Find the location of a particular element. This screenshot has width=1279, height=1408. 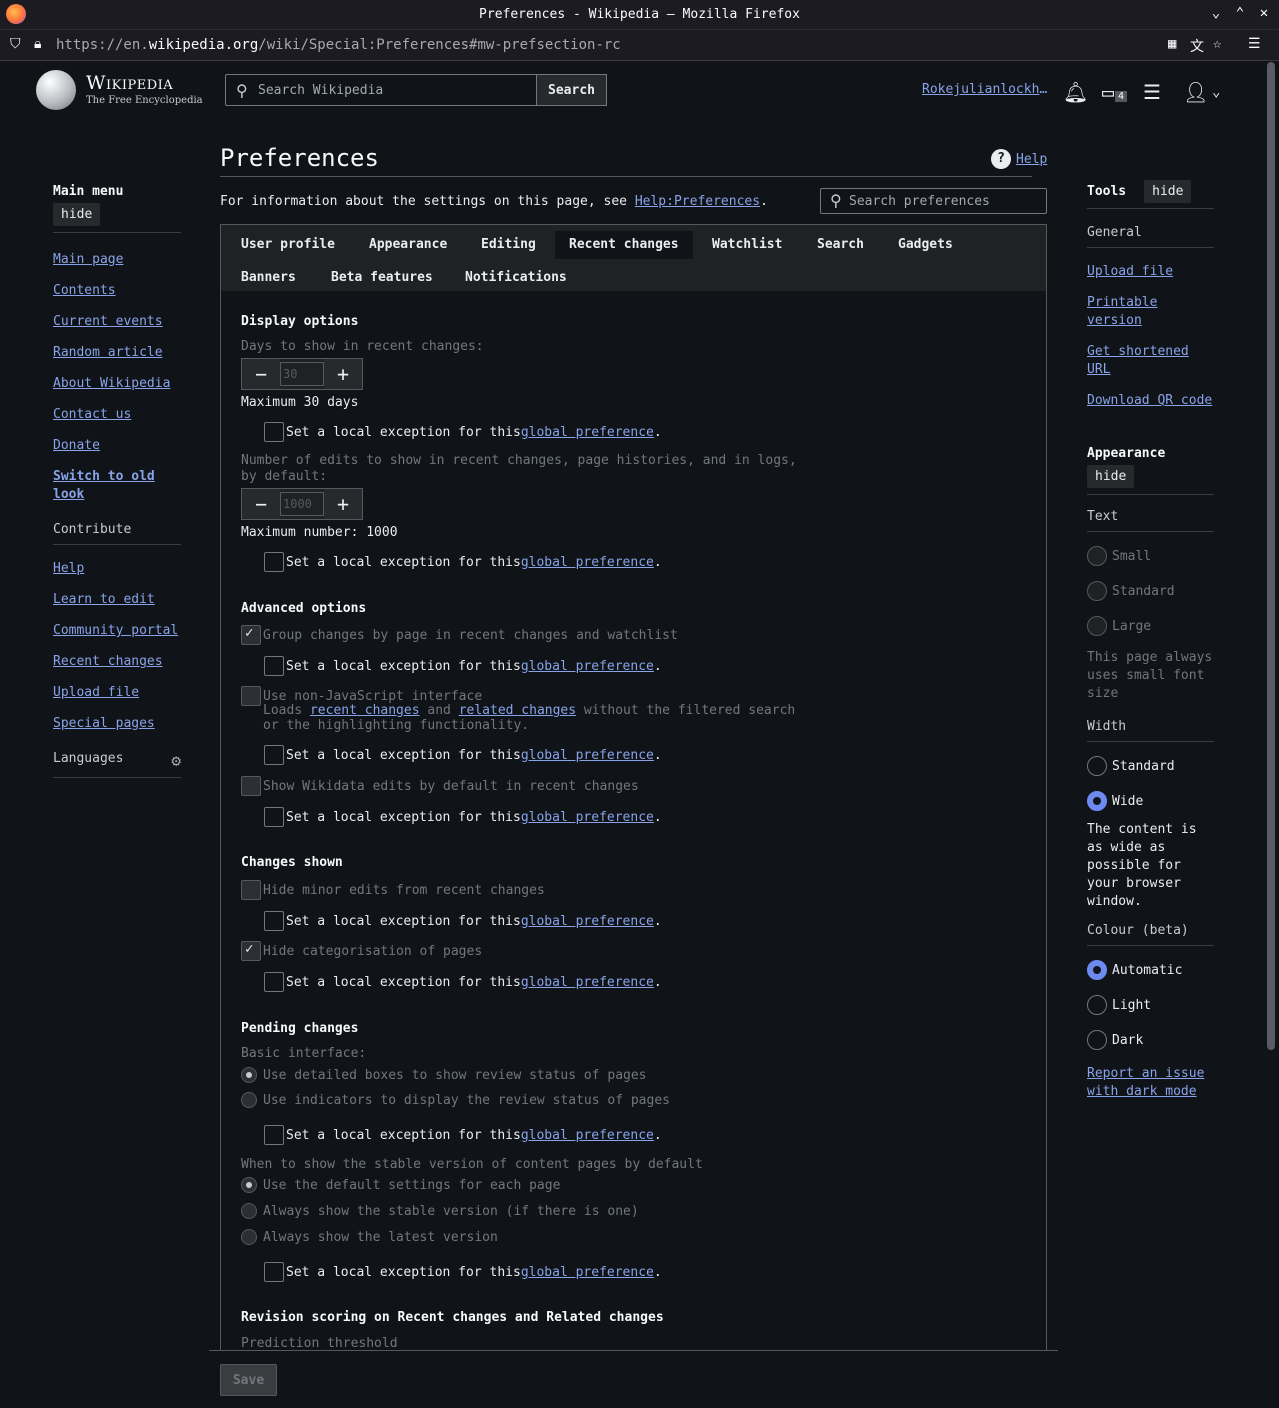

watchlist-icon: ☰ is located at coordinates (1152, 92).